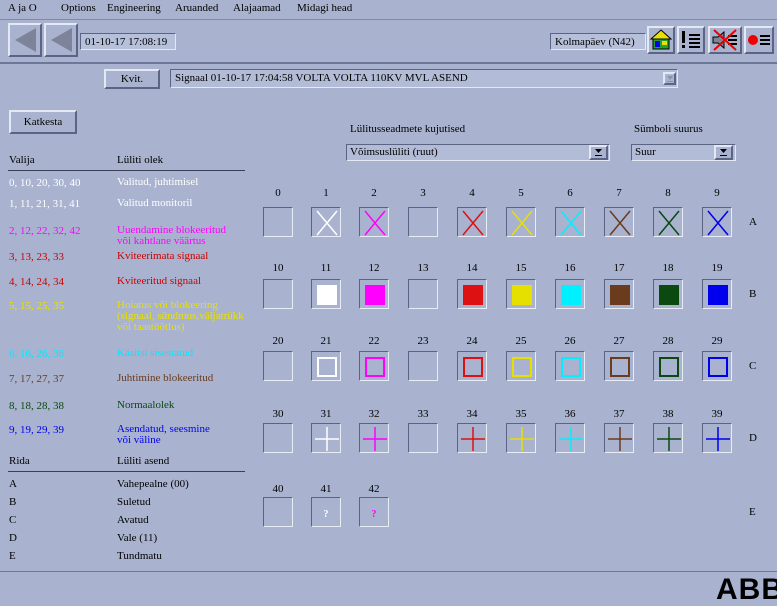 This screenshot has height=606, width=777. I want to click on menu-midagi-head: Midagi head, so click(324, 8).